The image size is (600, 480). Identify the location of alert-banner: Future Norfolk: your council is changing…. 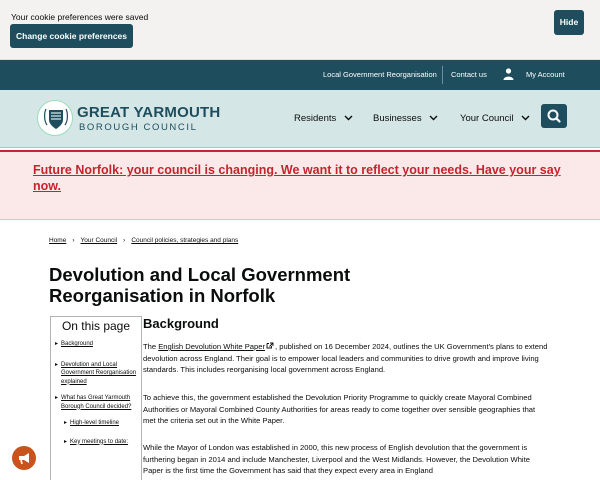
(300, 185).